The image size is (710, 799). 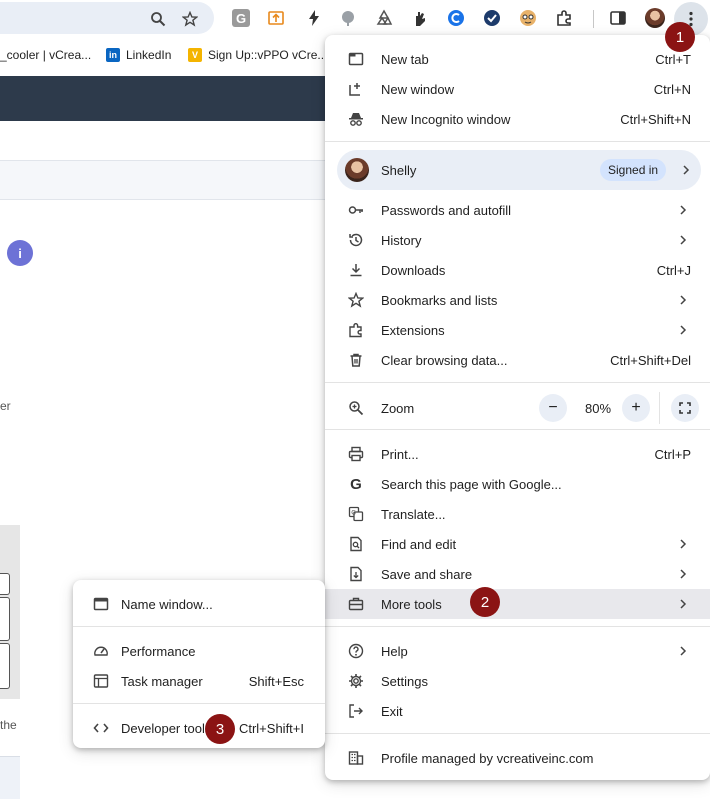 I want to click on menu-label: Exit, so click(x=392, y=711).